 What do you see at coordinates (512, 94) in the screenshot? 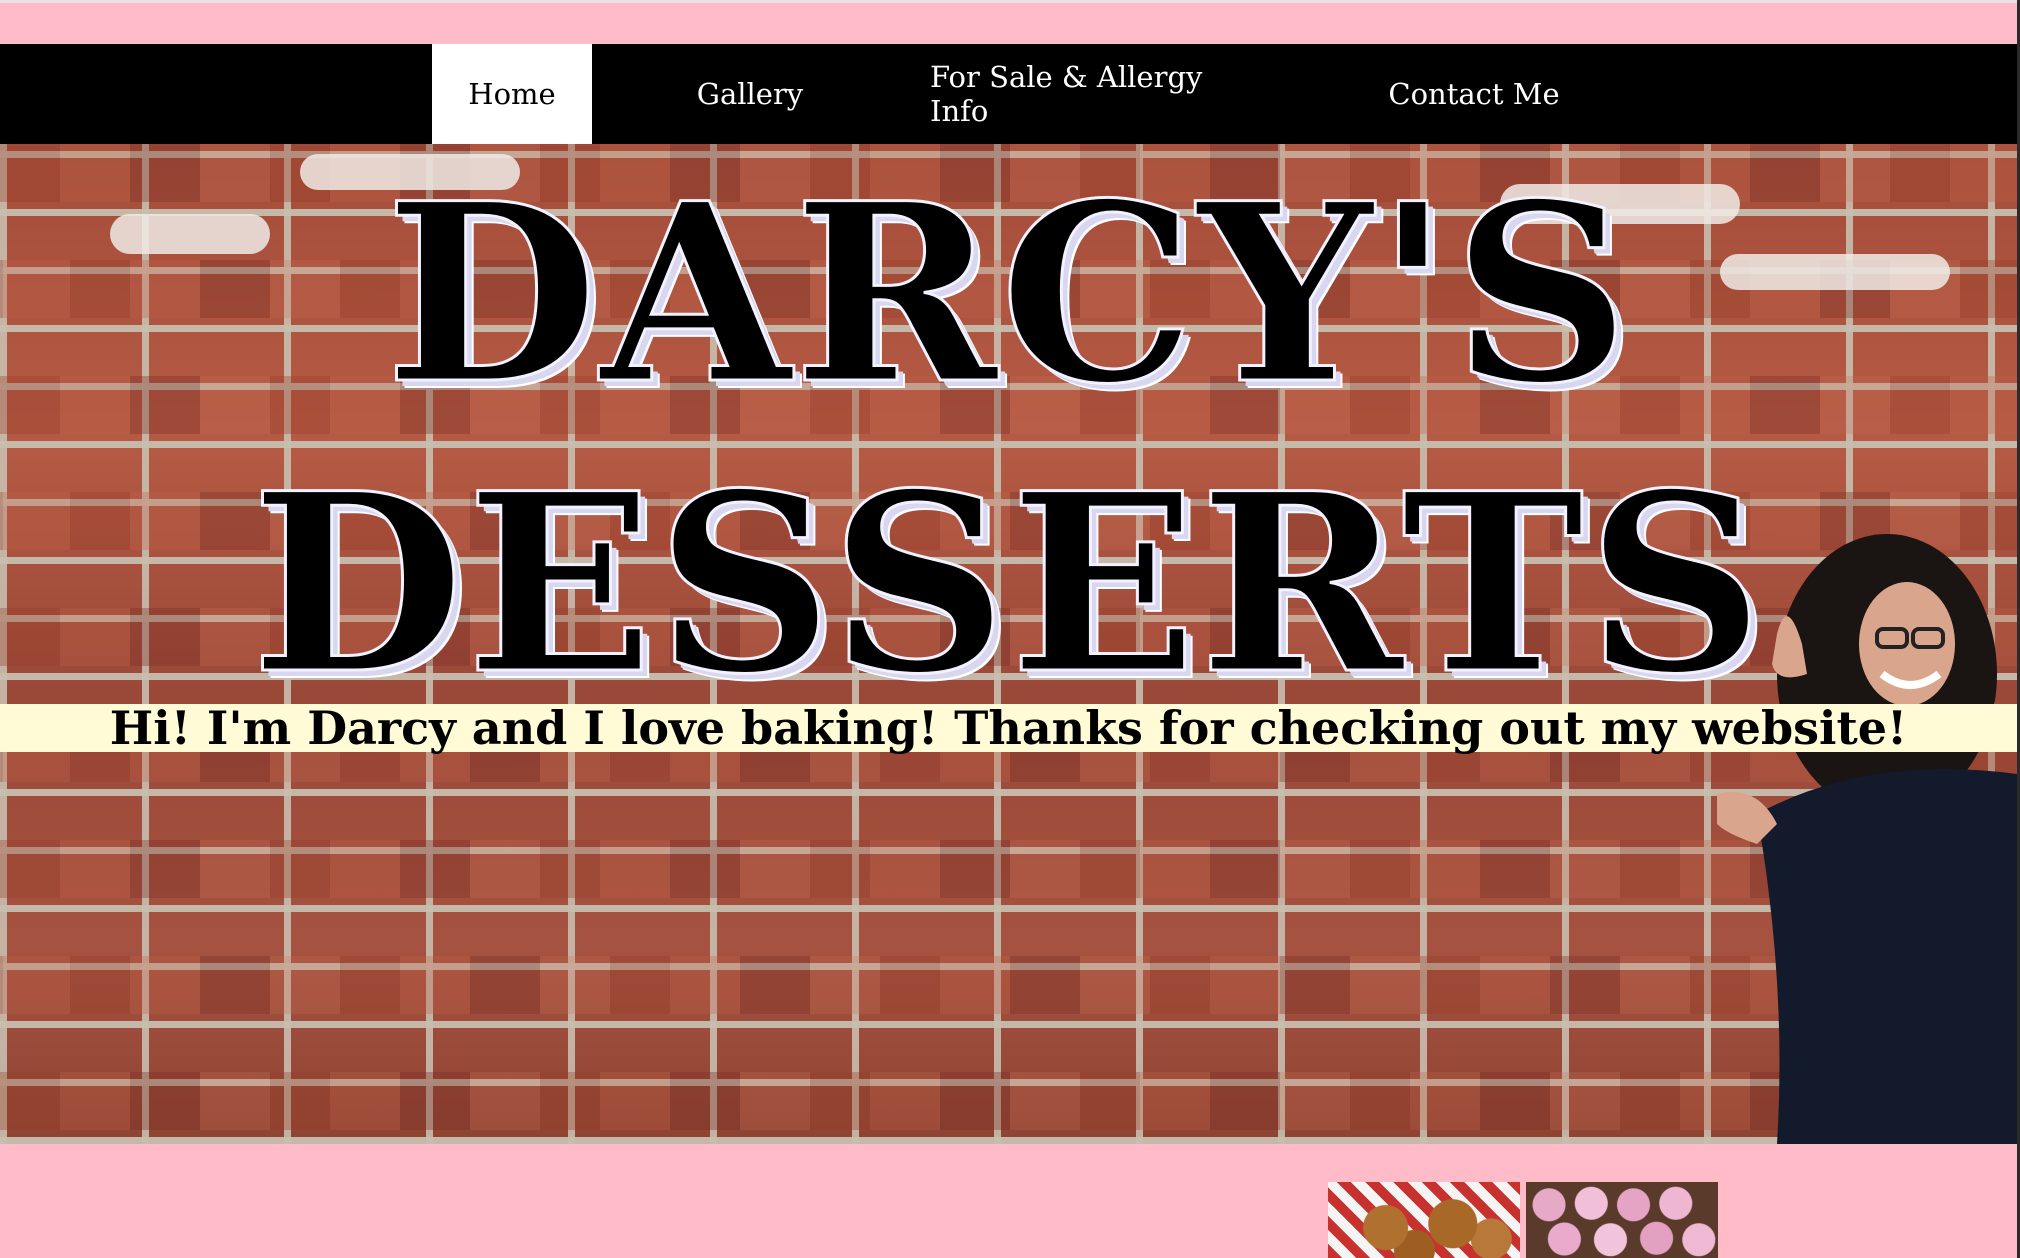
I see `nav-home: Home` at bounding box center [512, 94].